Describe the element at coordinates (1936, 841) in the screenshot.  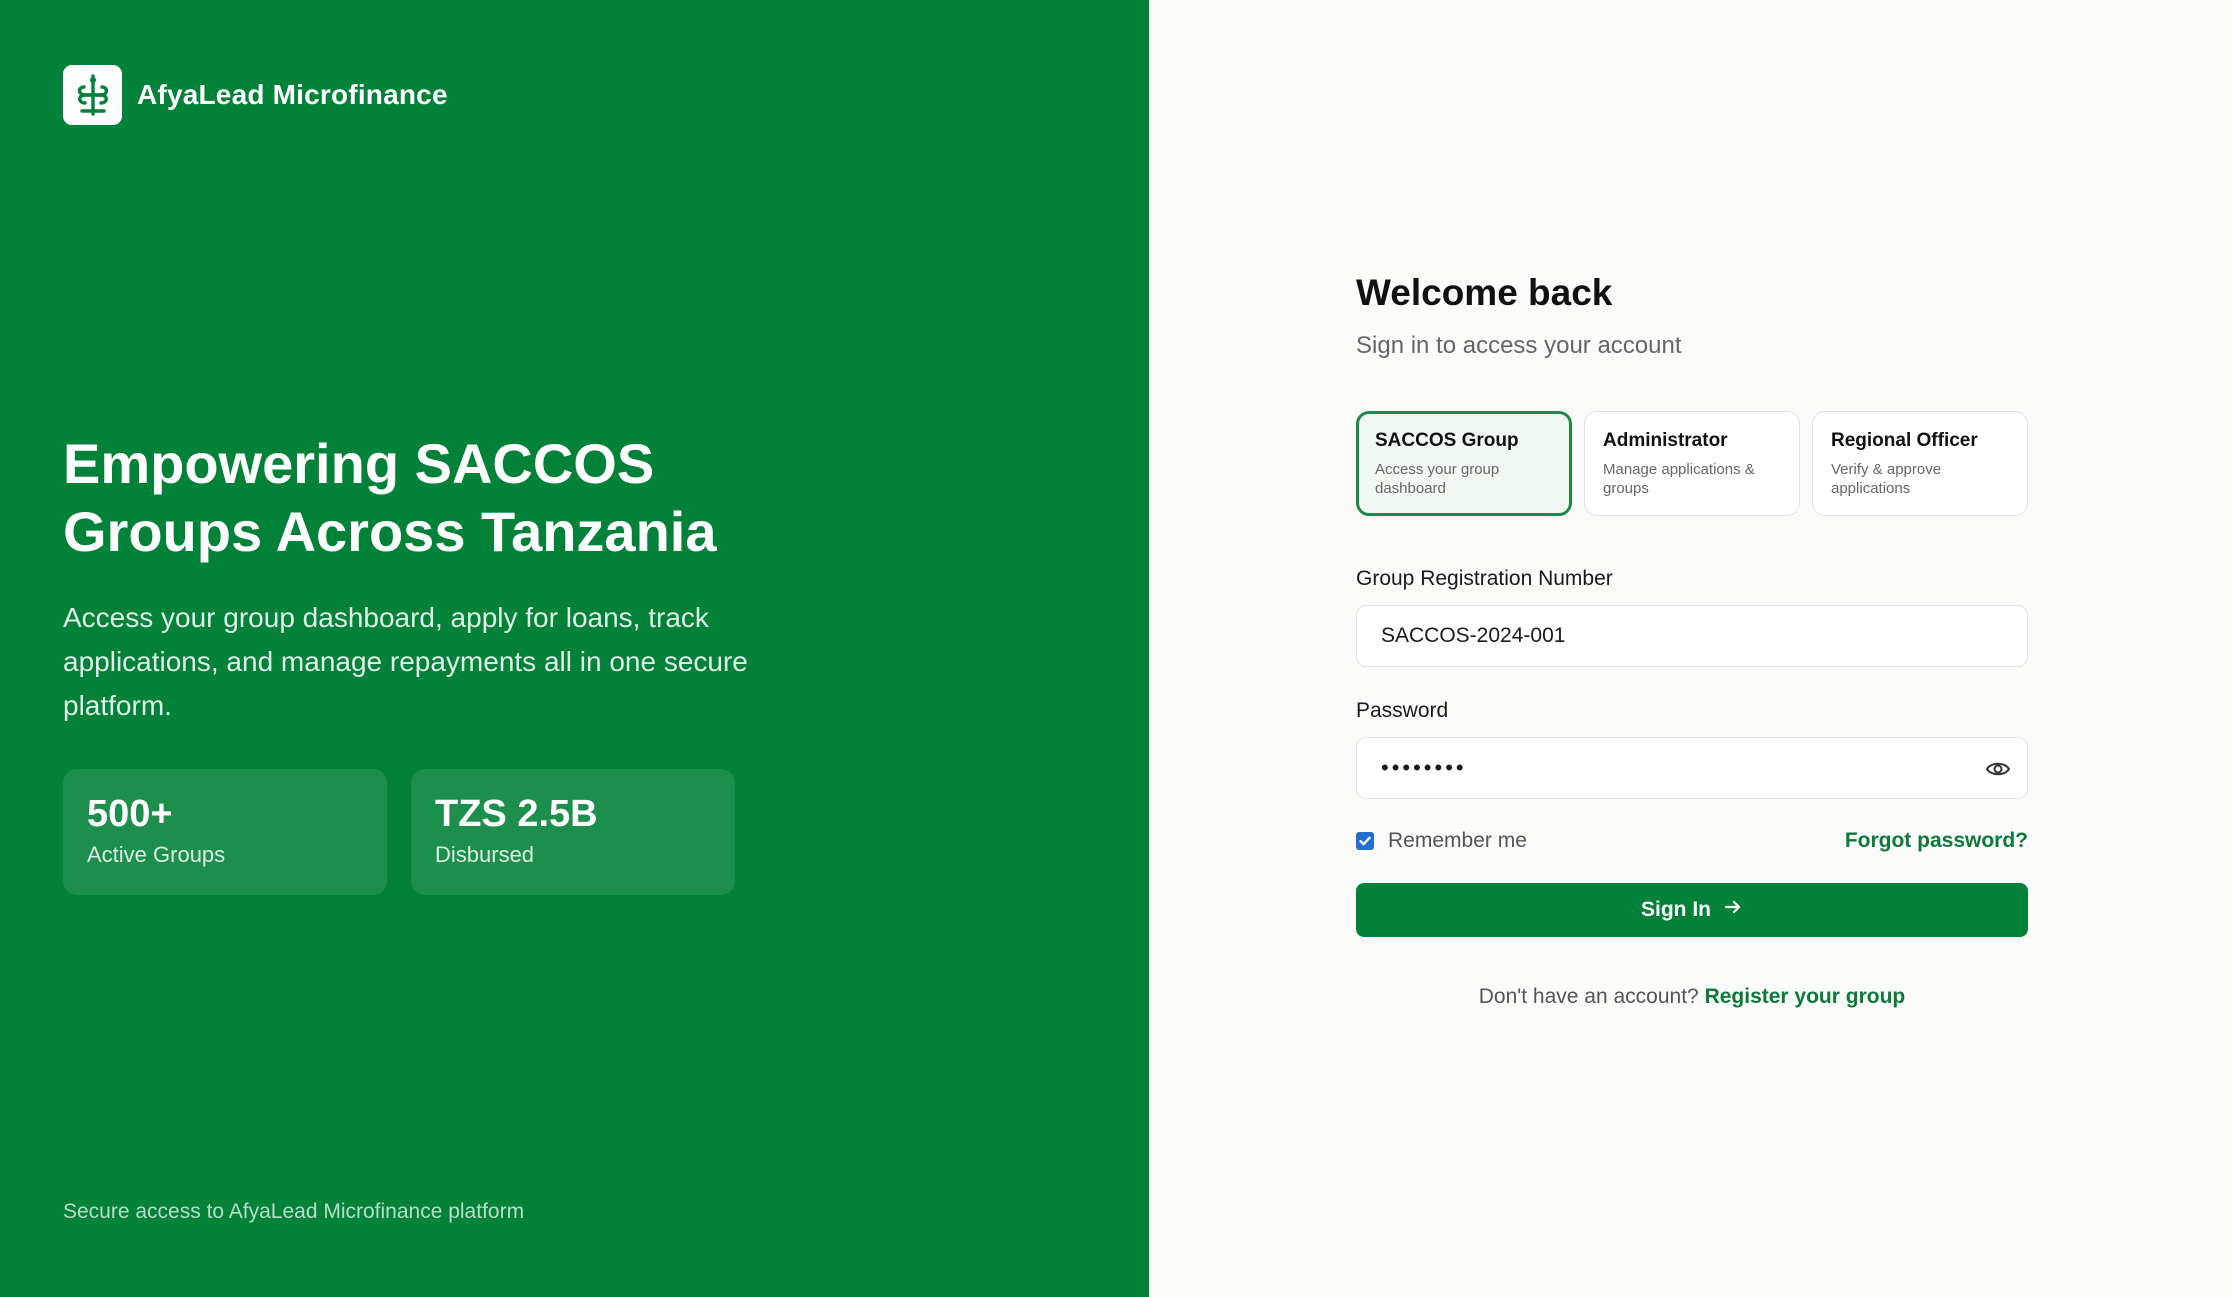
I see `forgot-password-link: Forgot password?` at that location.